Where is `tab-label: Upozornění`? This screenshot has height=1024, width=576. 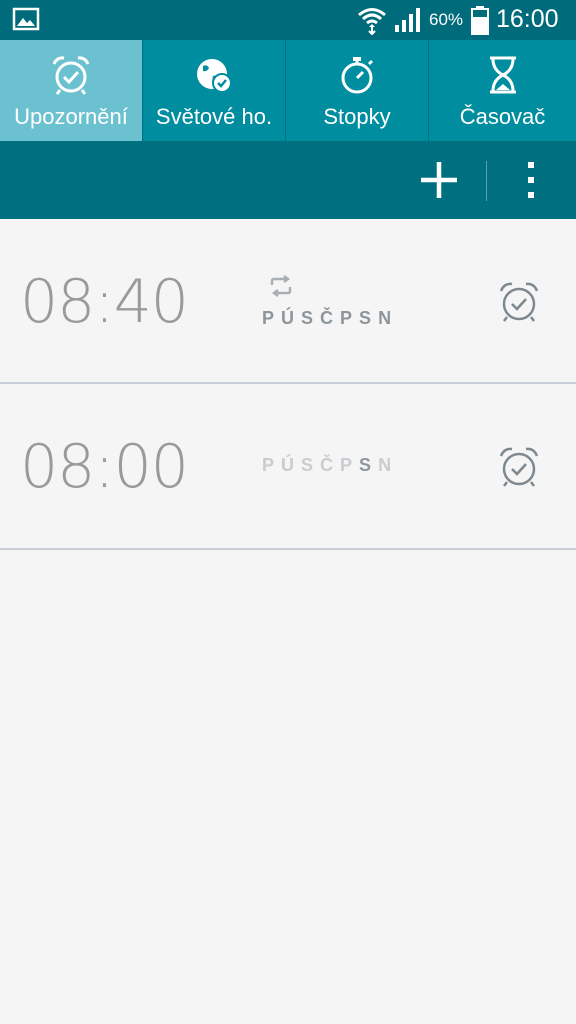
tab-label: Upozornění is located at coordinates (71, 116).